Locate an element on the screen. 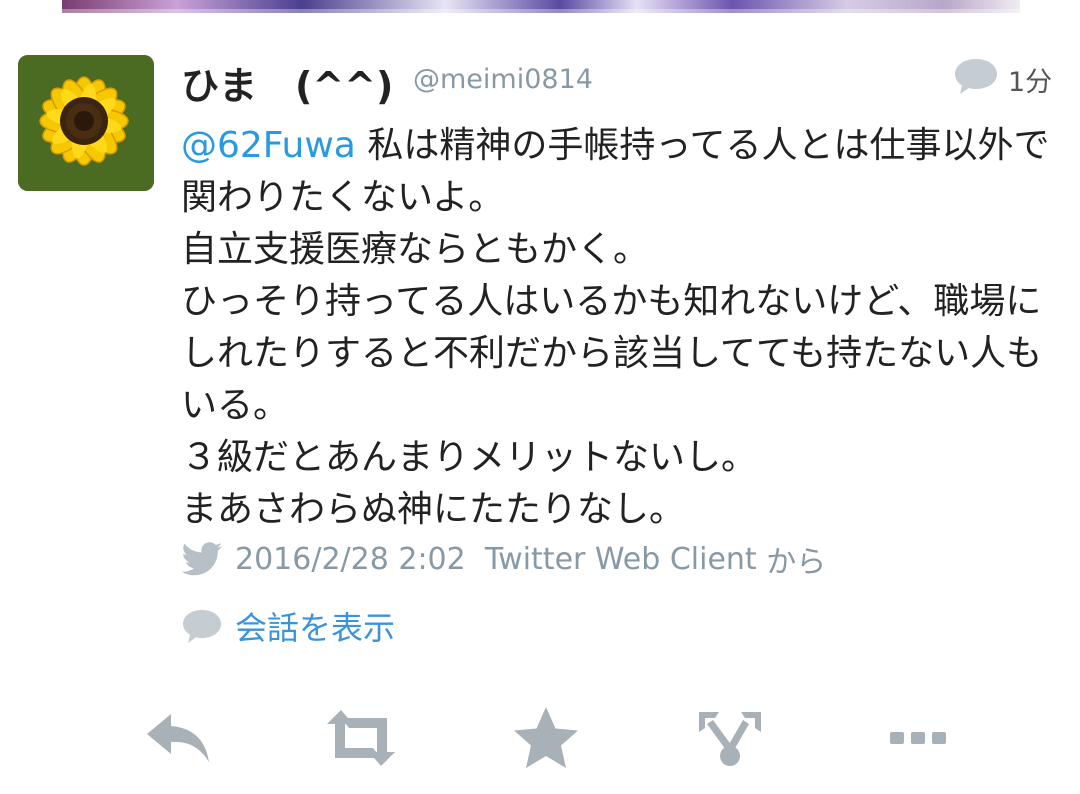 This screenshot has height=794, width=1080. sunflower-avatar-icon is located at coordinates (86, 123).